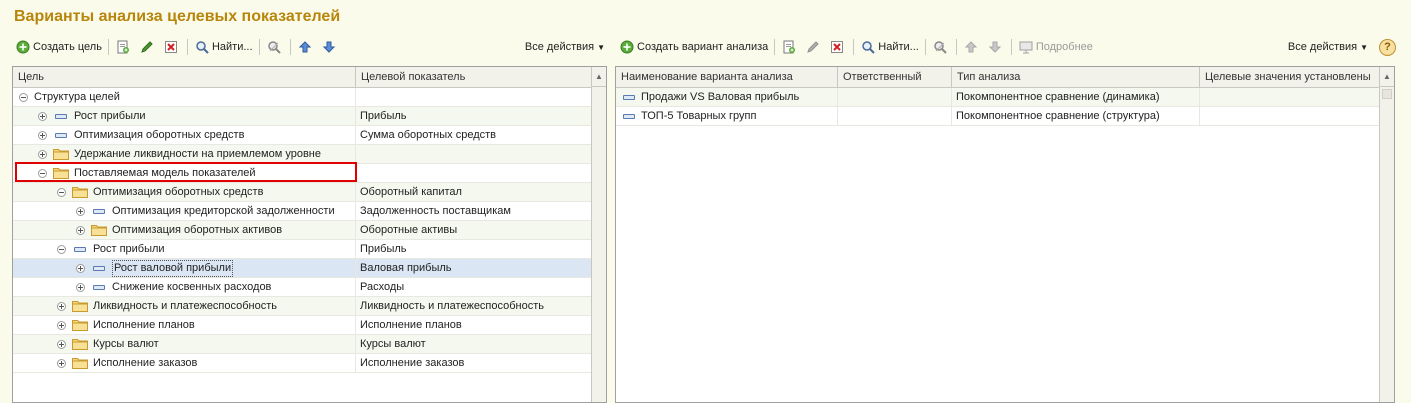 The height and width of the screenshot is (403, 1411). Describe the element at coordinates (184, 211) in the screenshot. I see `goal-name-cell: Оптимизация кредиторской задолженности` at that location.